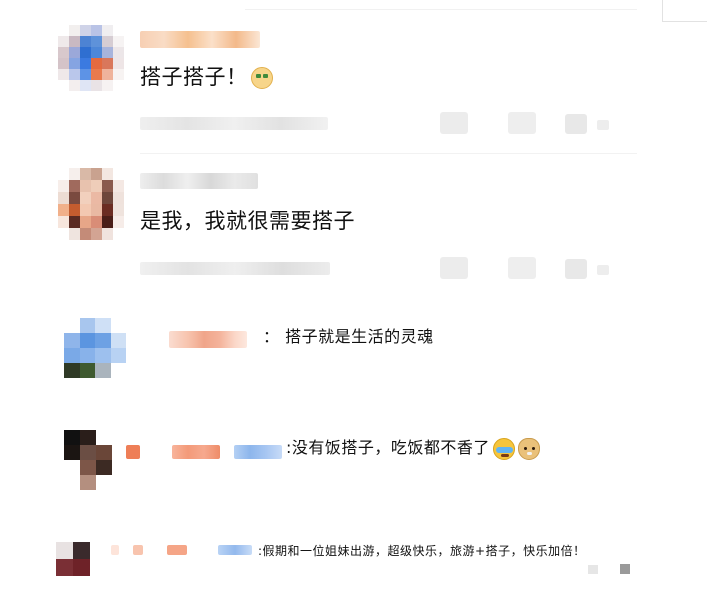 The width and height of the screenshot is (707, 600). I want to click on comment-text: 搭子搭子！, so click(206, 77).